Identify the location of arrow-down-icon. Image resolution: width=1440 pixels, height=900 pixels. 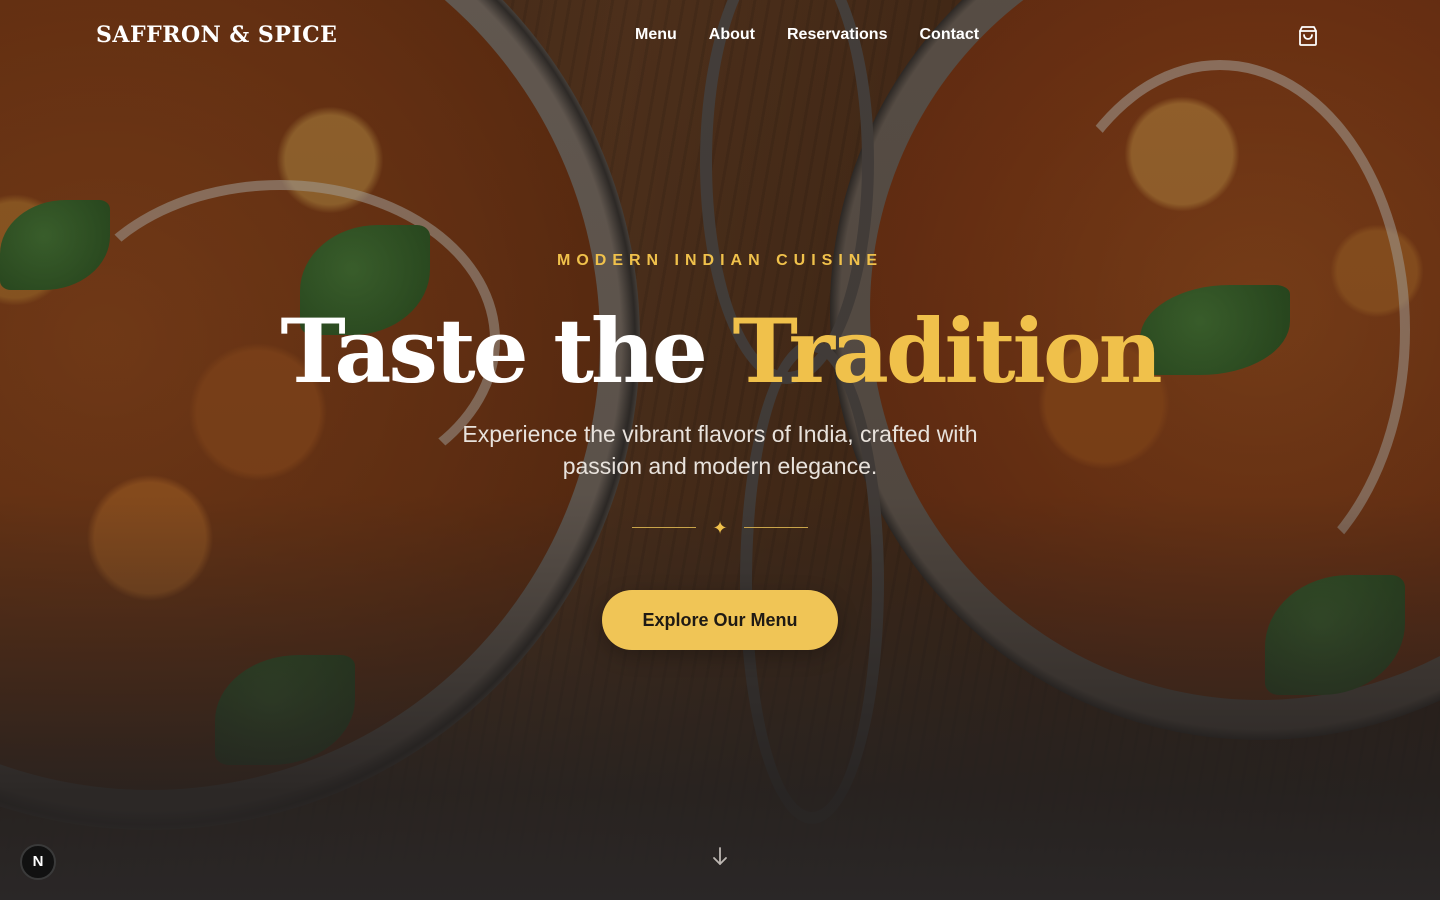
(720, 856).